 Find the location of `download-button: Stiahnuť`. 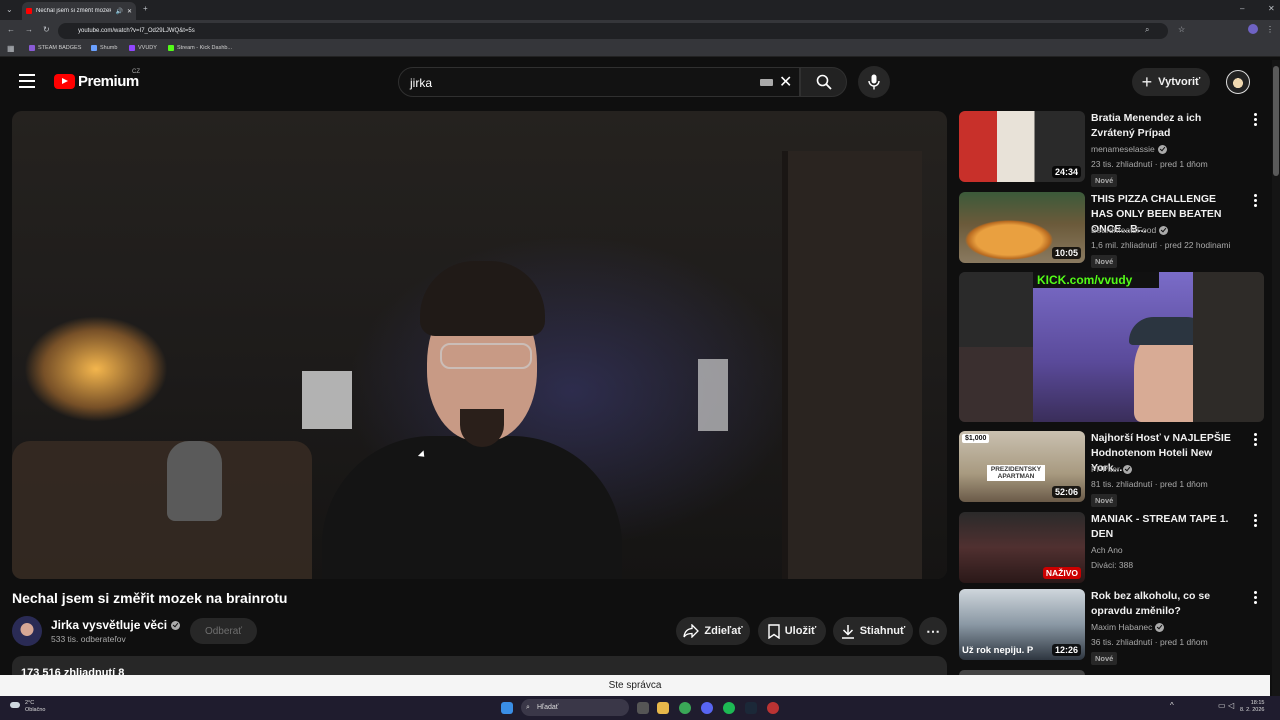

download-button: Stiahnuť is located at coordinates (873, 631).